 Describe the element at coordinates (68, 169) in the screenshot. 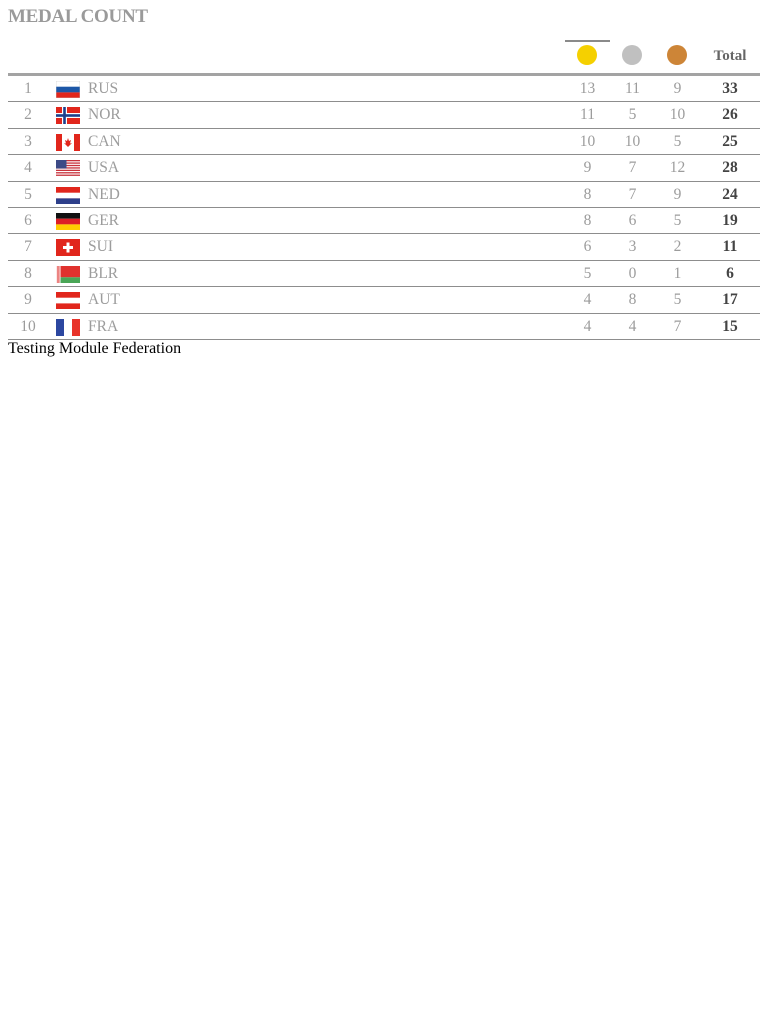

I see `flag-usa-icon` at that location.